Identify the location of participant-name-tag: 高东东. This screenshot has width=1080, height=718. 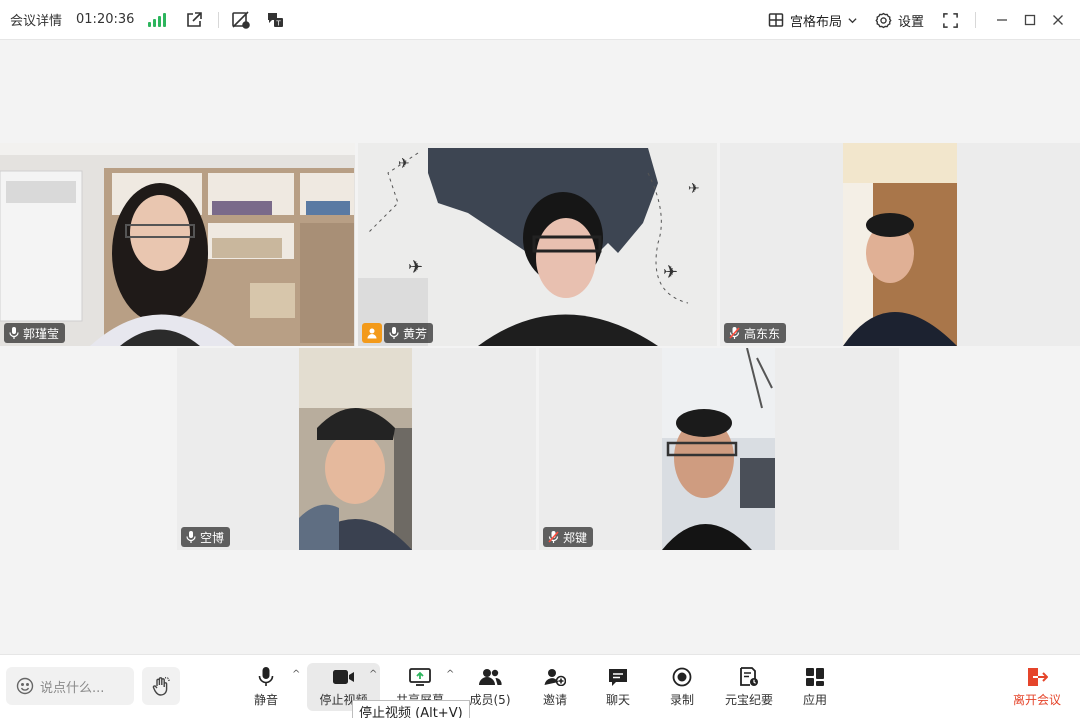
(755, 333).